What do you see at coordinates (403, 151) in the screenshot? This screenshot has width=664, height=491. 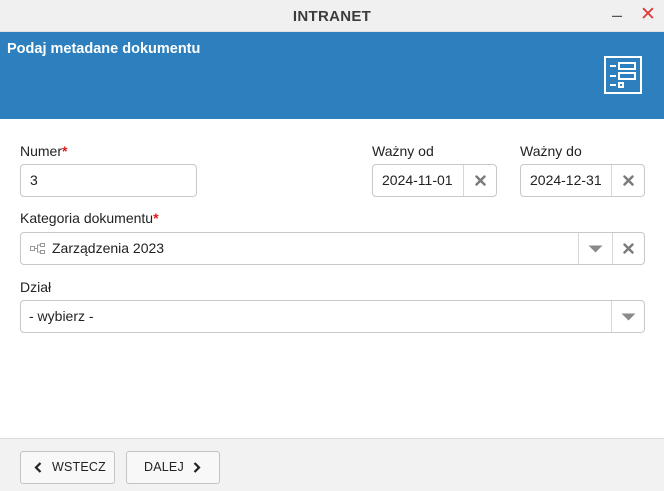 I see `wazny-od-label: Ważny od` at bounding box center [403, 151].